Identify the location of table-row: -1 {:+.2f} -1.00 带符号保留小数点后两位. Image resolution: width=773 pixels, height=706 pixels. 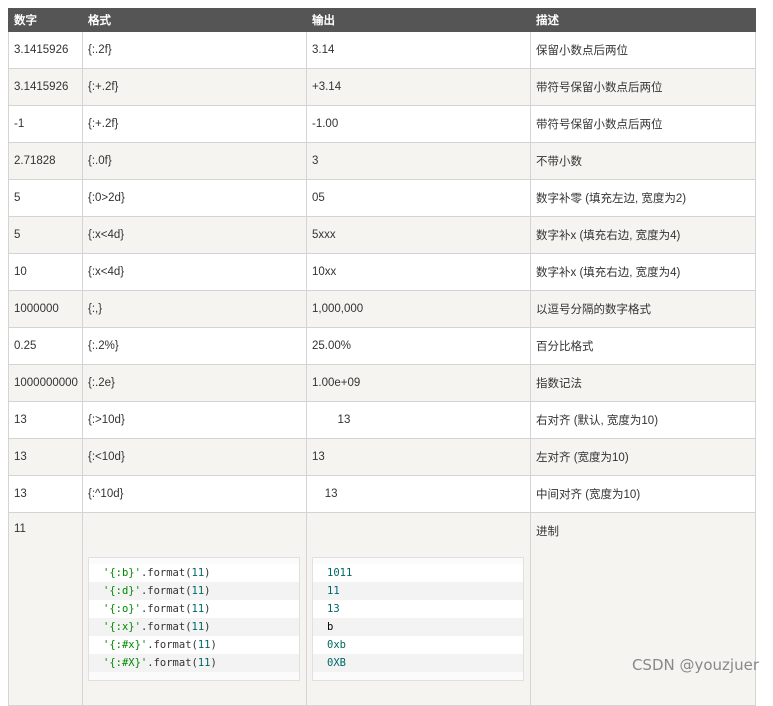
(382, 124).